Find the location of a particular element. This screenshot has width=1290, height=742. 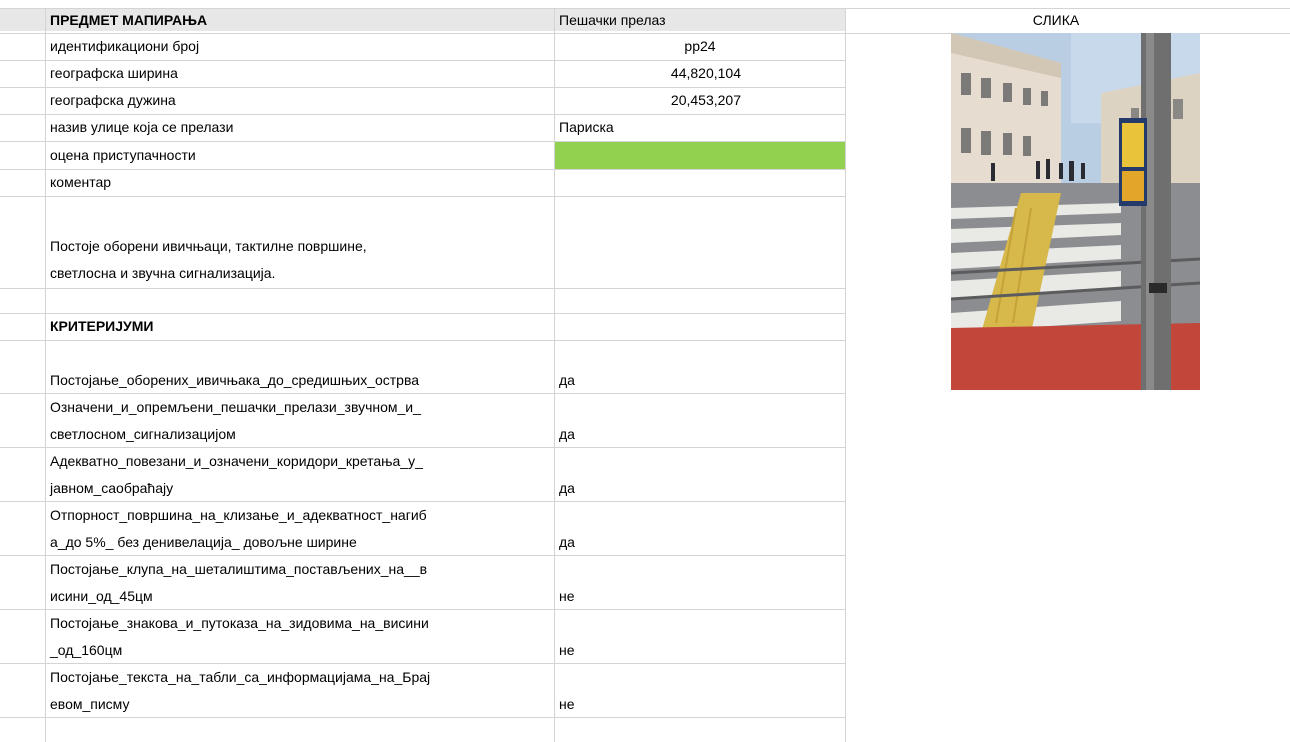

field-label-longitude: географска дужина is located at coordinates (113, 100).